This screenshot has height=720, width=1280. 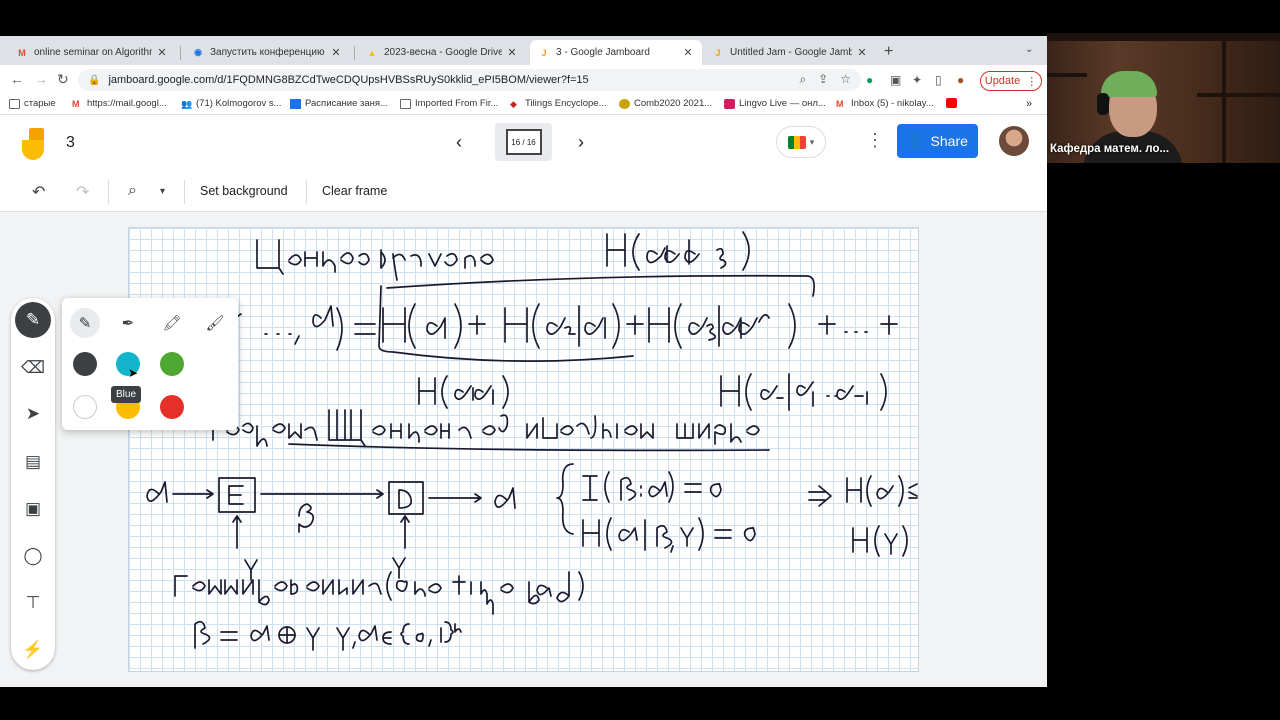 What do you see at coordinates (33, 144) in the screenshot?
I see `jamboard-logo-icon` at bounding box center [33, 144].